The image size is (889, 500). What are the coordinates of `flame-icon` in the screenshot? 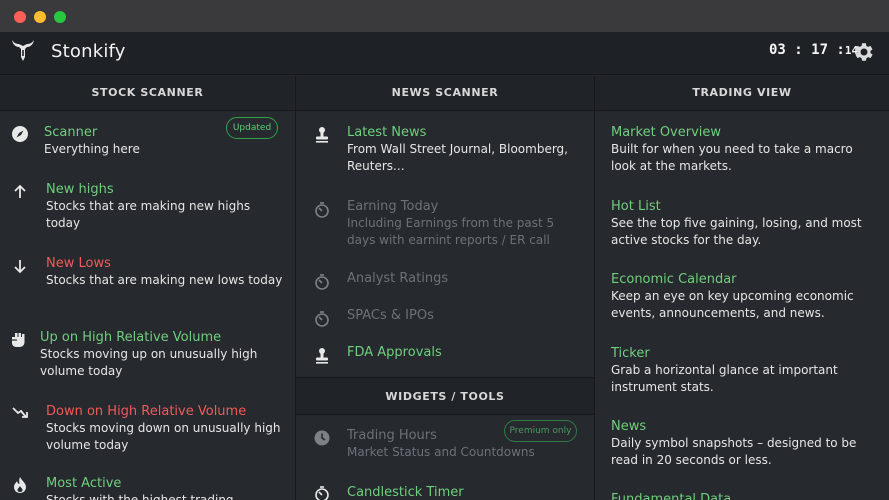 It's located at (20, 485).